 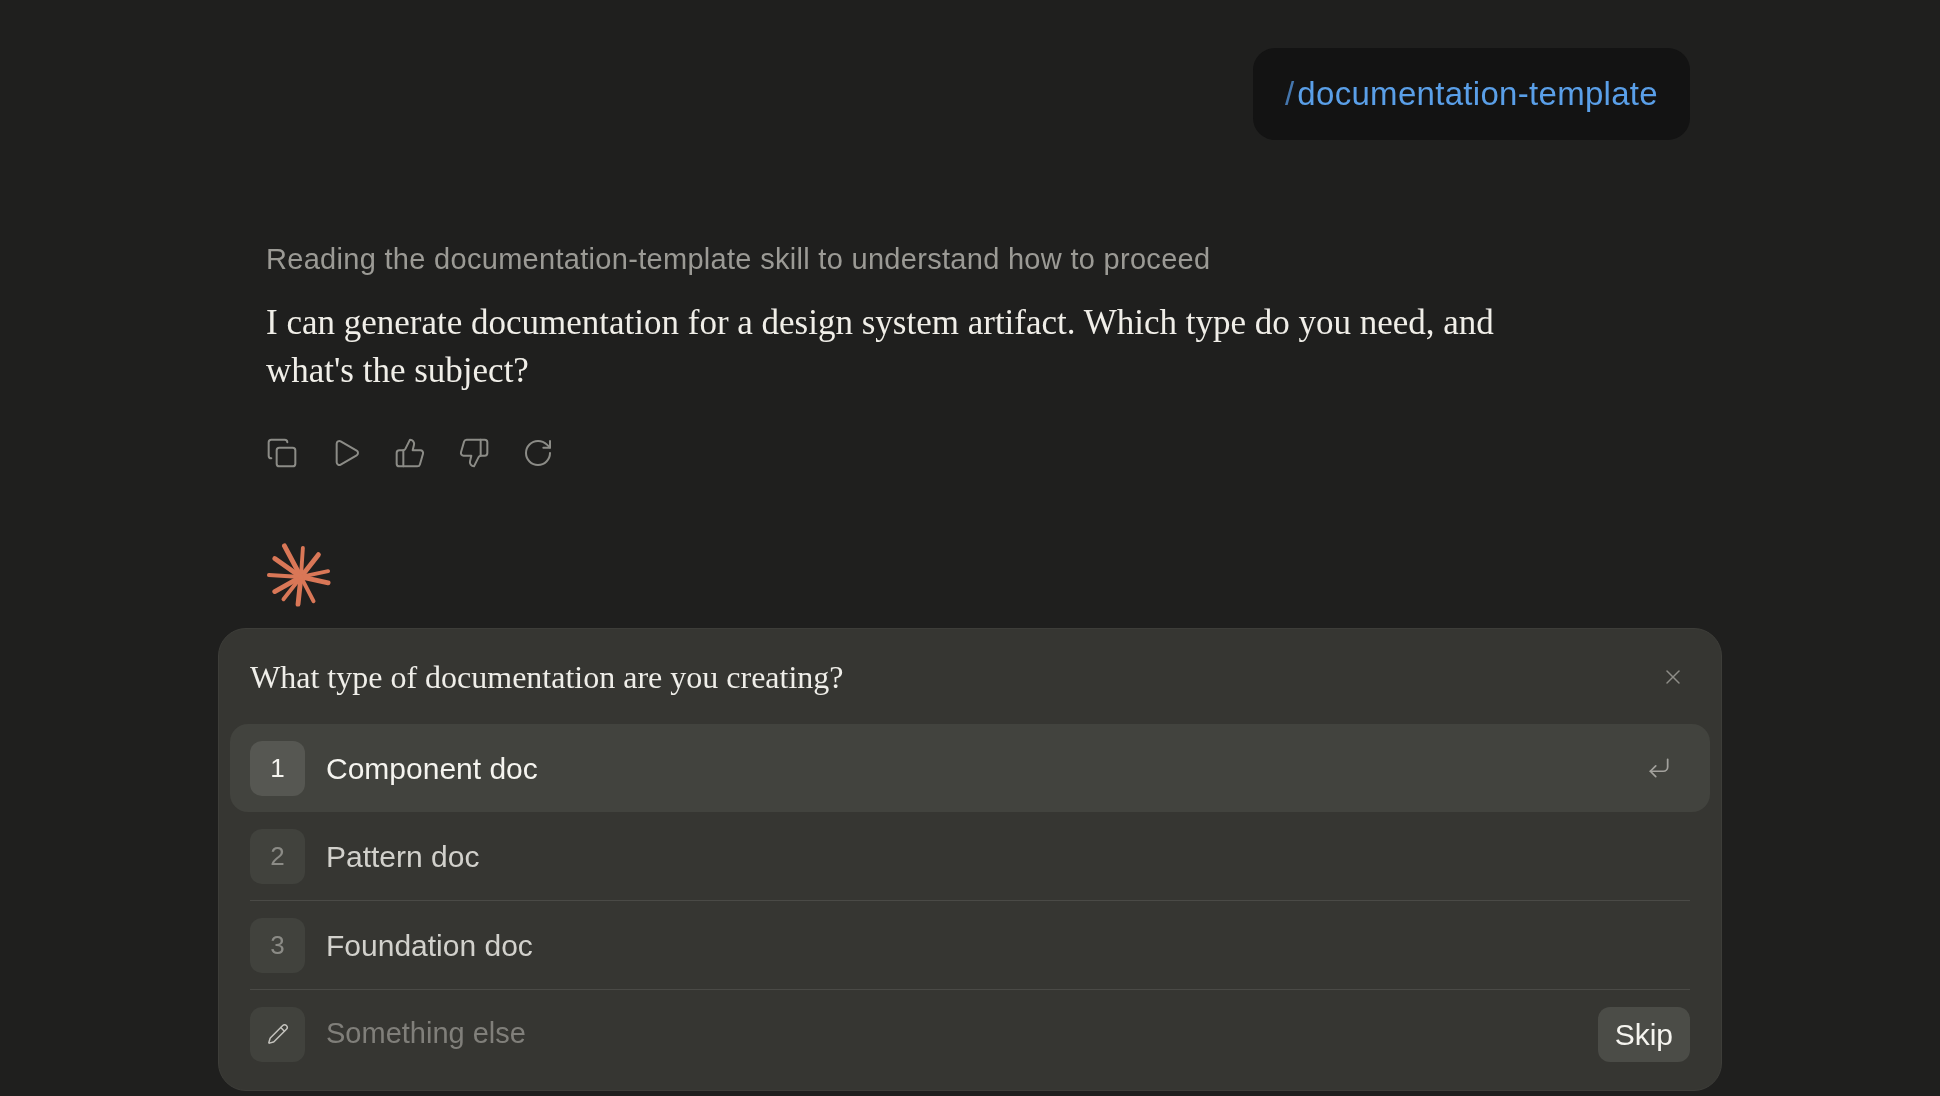 What do you see at coordinates (403, 856) in the screenshot?
I see `option-label: Pattern doc` at bounding box center [403, 856].